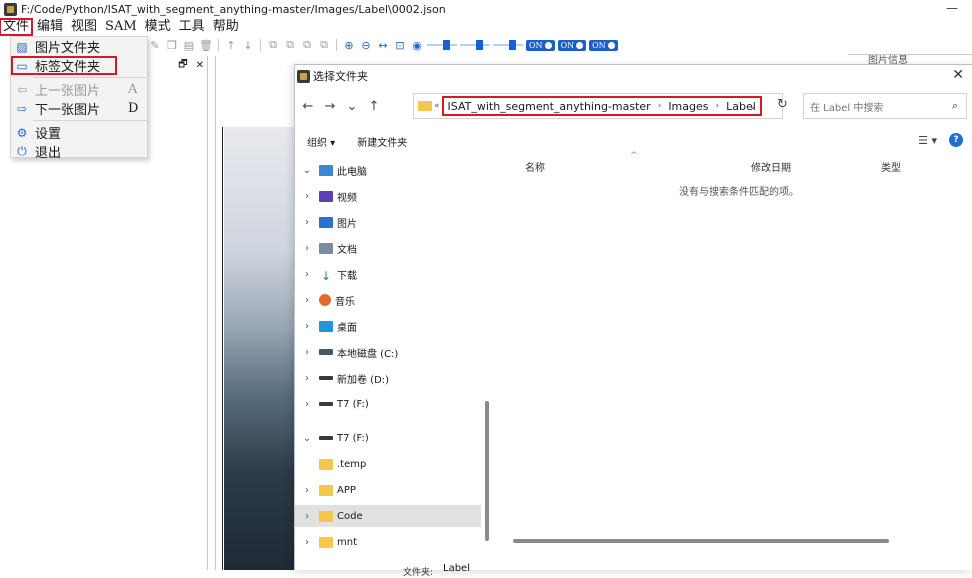  What do you see at coordinates (321, 141) in the screenshot?
I see `organize-button: 组织 ▾` at bounding box center [321, 141].